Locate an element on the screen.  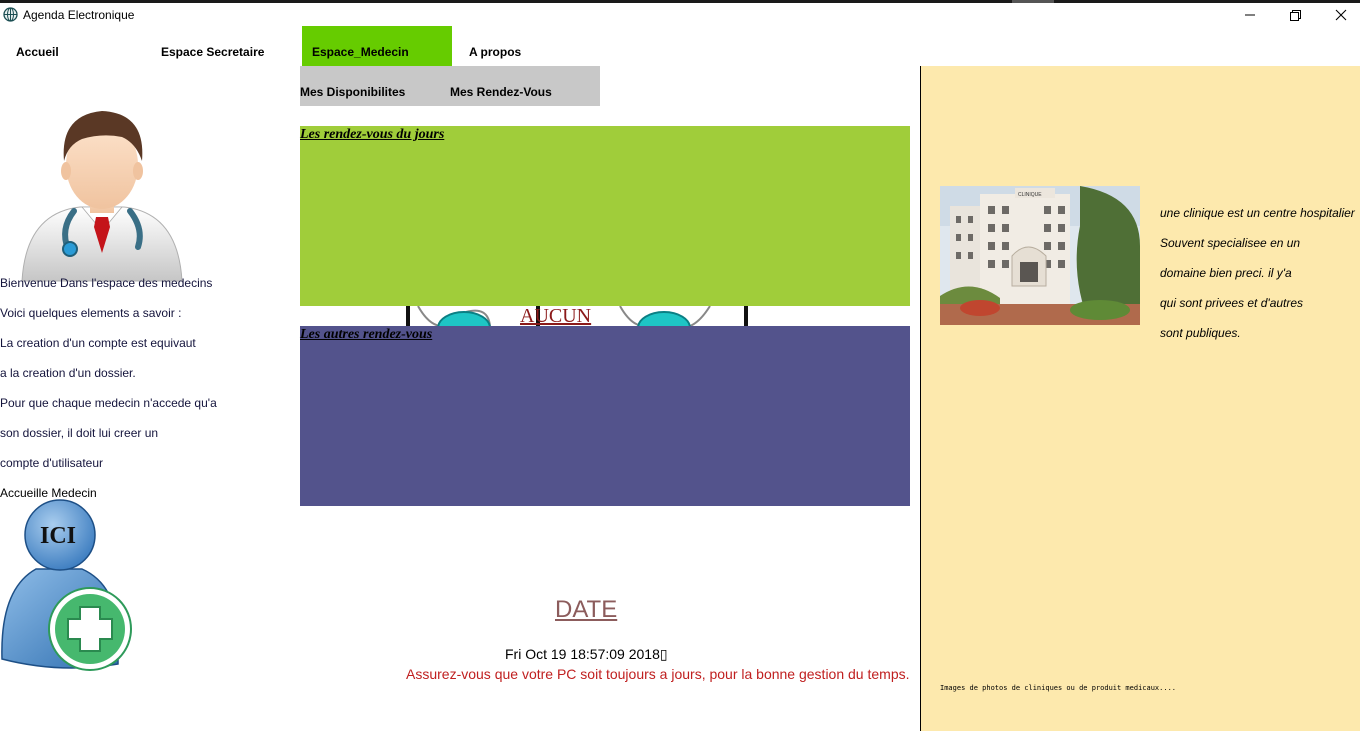
info-line-1: Bienvenue Dans l'espace des medecins is located at coordinates (106, 283).